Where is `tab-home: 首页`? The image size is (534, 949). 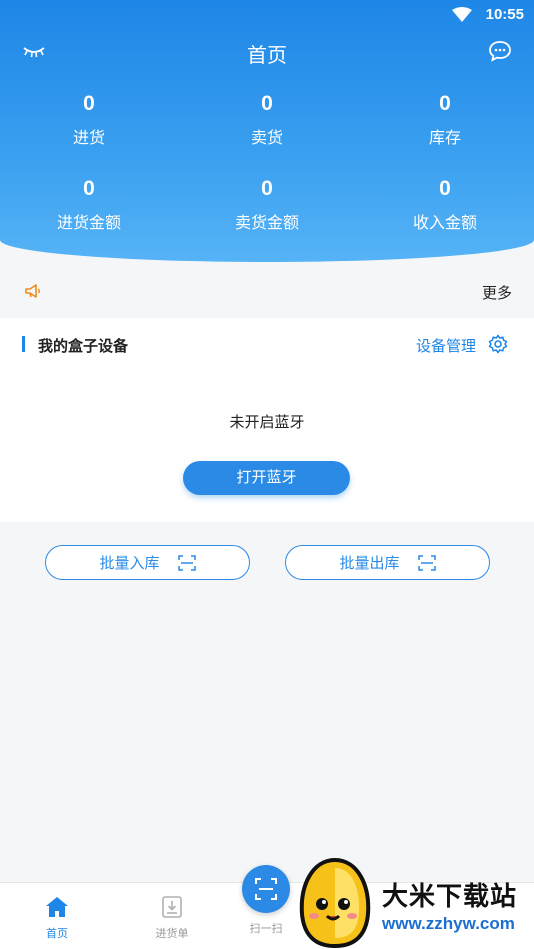
tab-home: 首页 is located at coordinates (57, 916).